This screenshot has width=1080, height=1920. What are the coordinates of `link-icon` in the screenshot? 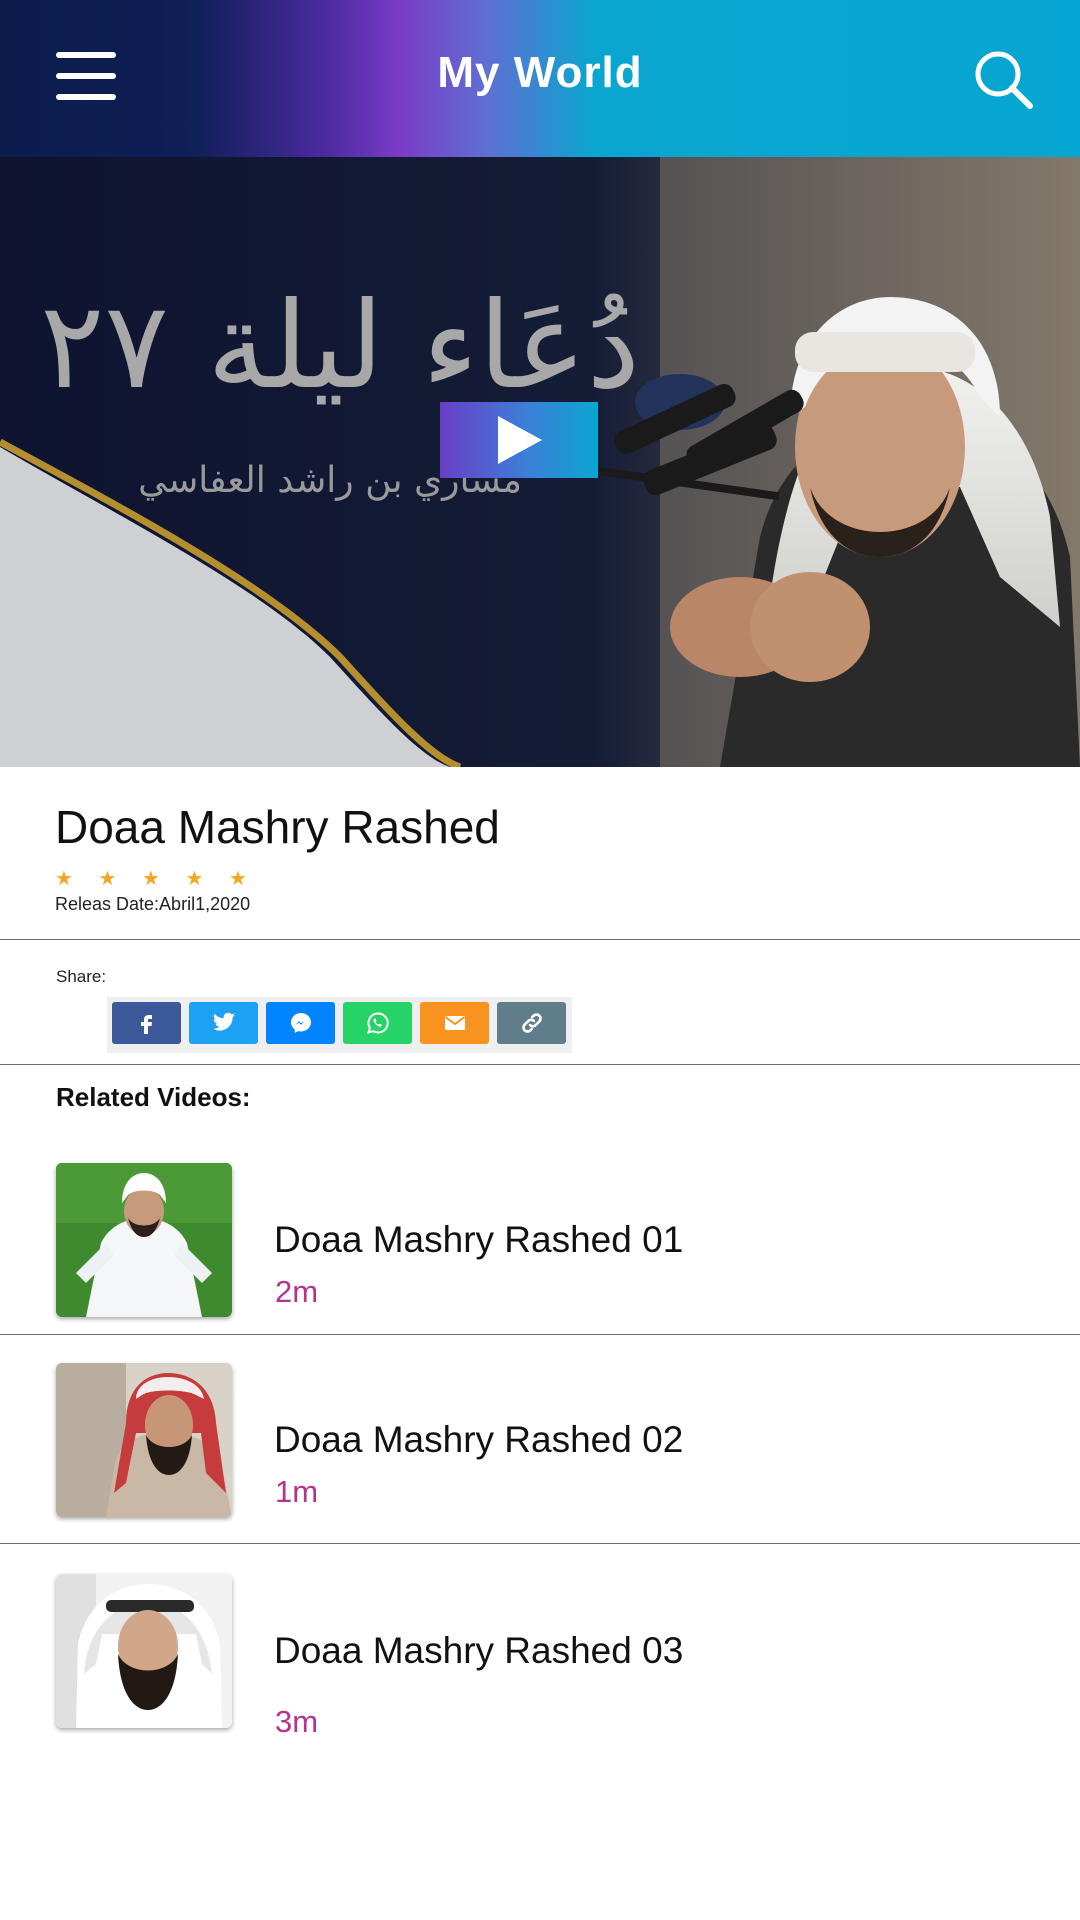 It's located at (531, 1023).